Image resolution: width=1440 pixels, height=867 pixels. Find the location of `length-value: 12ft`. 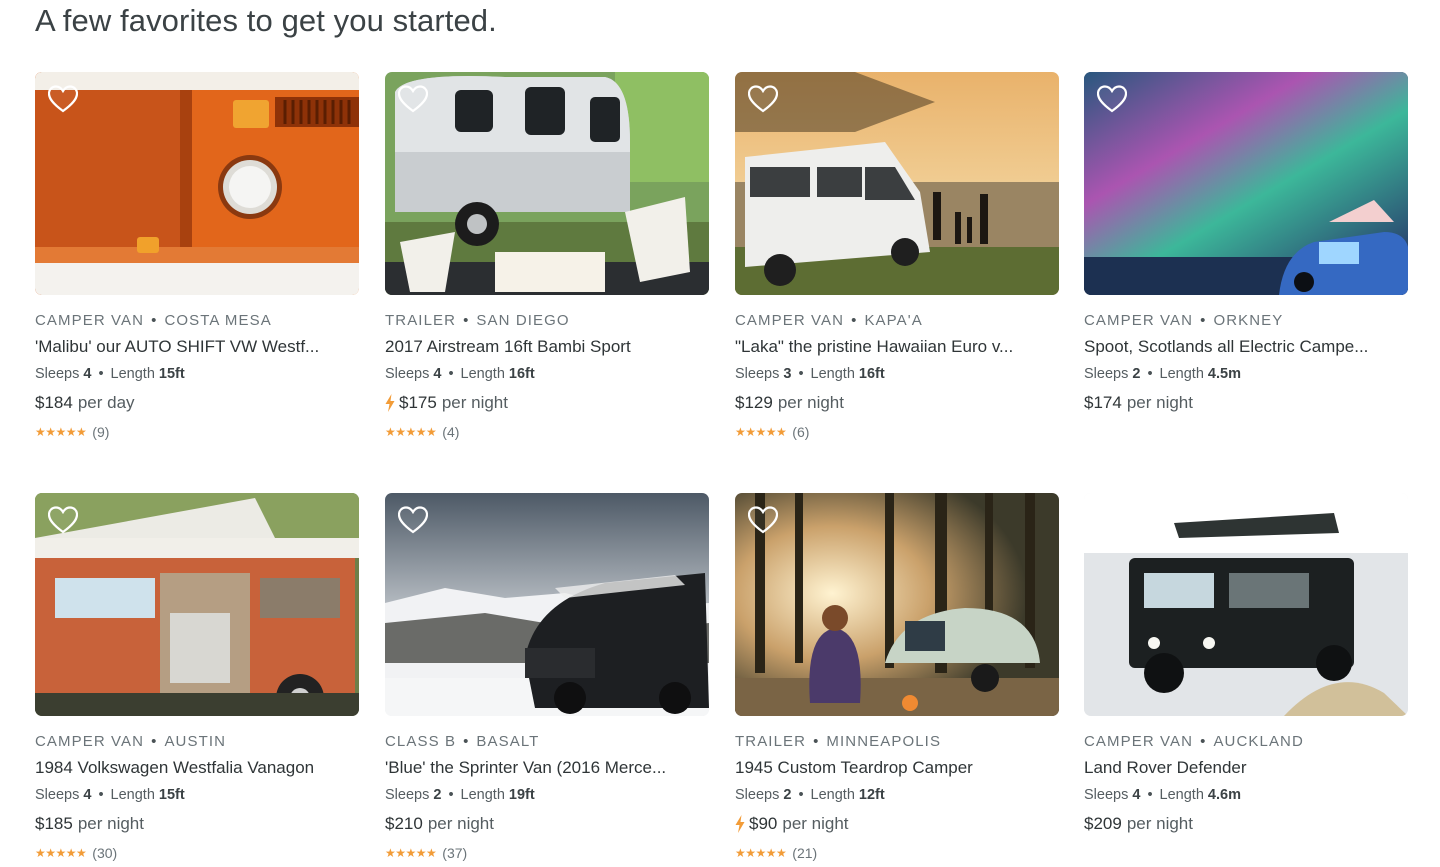

length-value: 12ft is located at coordinates (871, 795).